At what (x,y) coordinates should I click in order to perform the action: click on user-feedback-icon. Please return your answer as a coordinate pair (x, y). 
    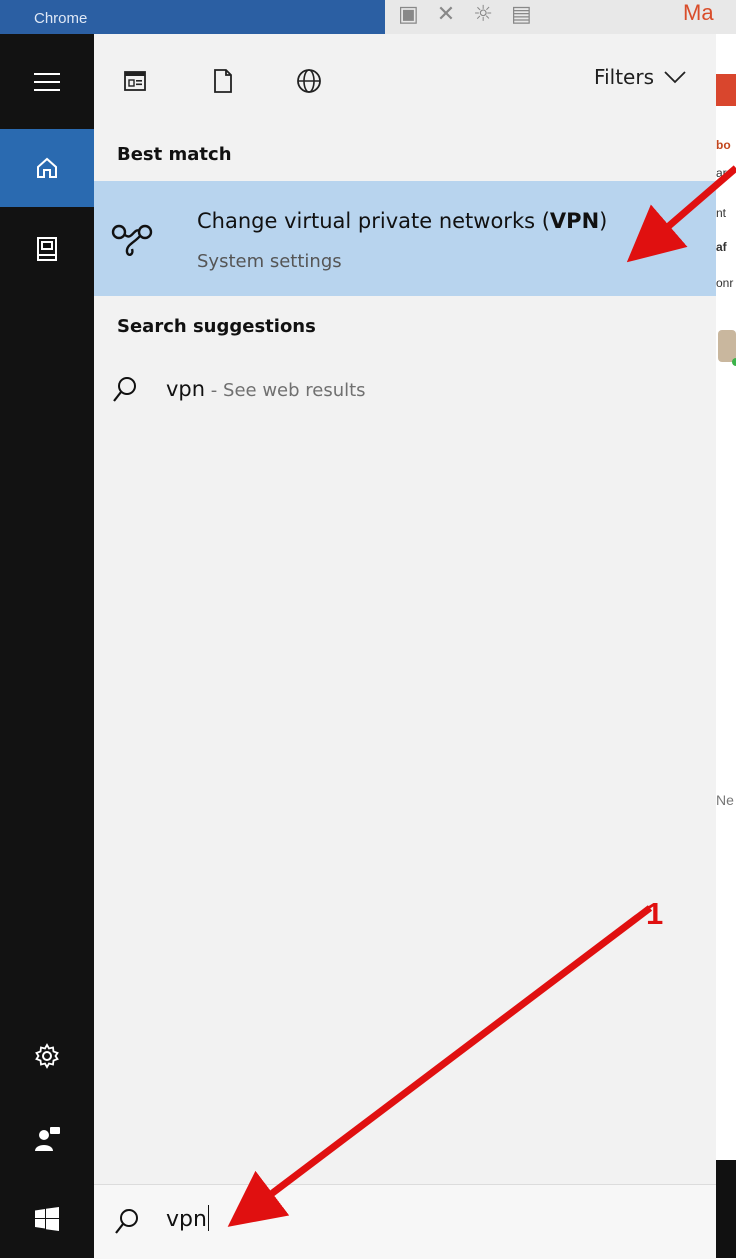
    Looking at the image, I should click on (47, 1139).